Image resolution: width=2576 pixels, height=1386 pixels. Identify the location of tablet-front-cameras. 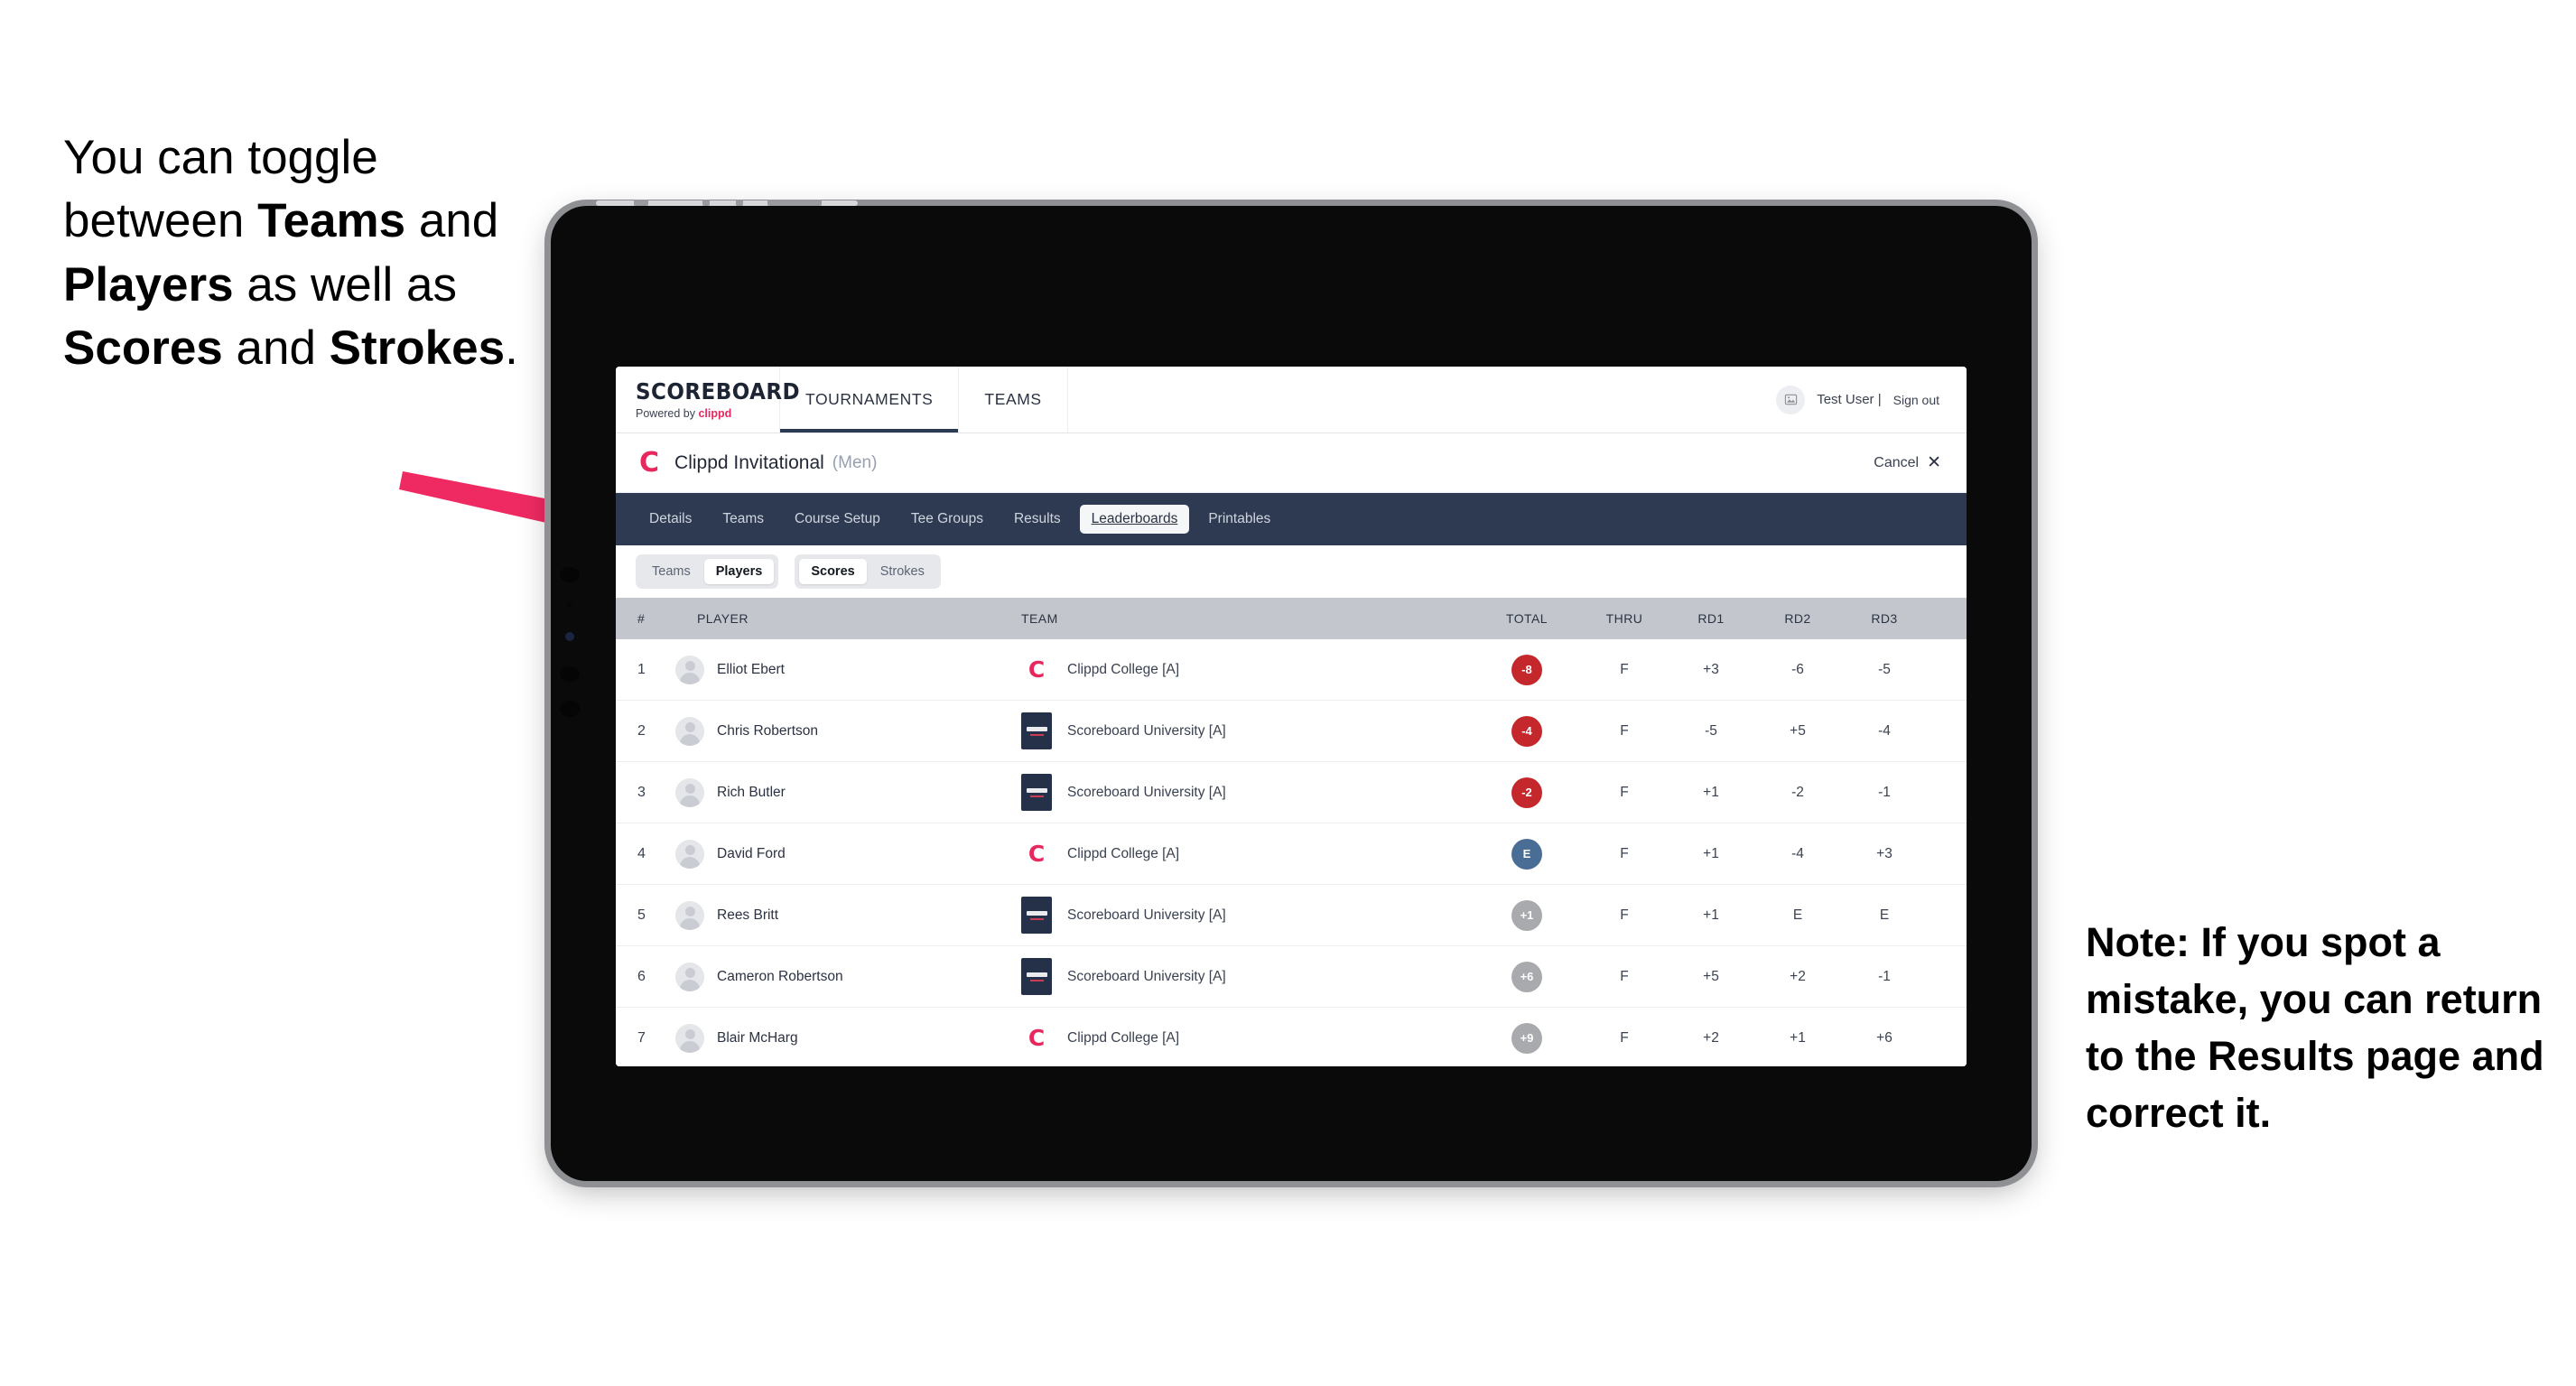
(569, 685).